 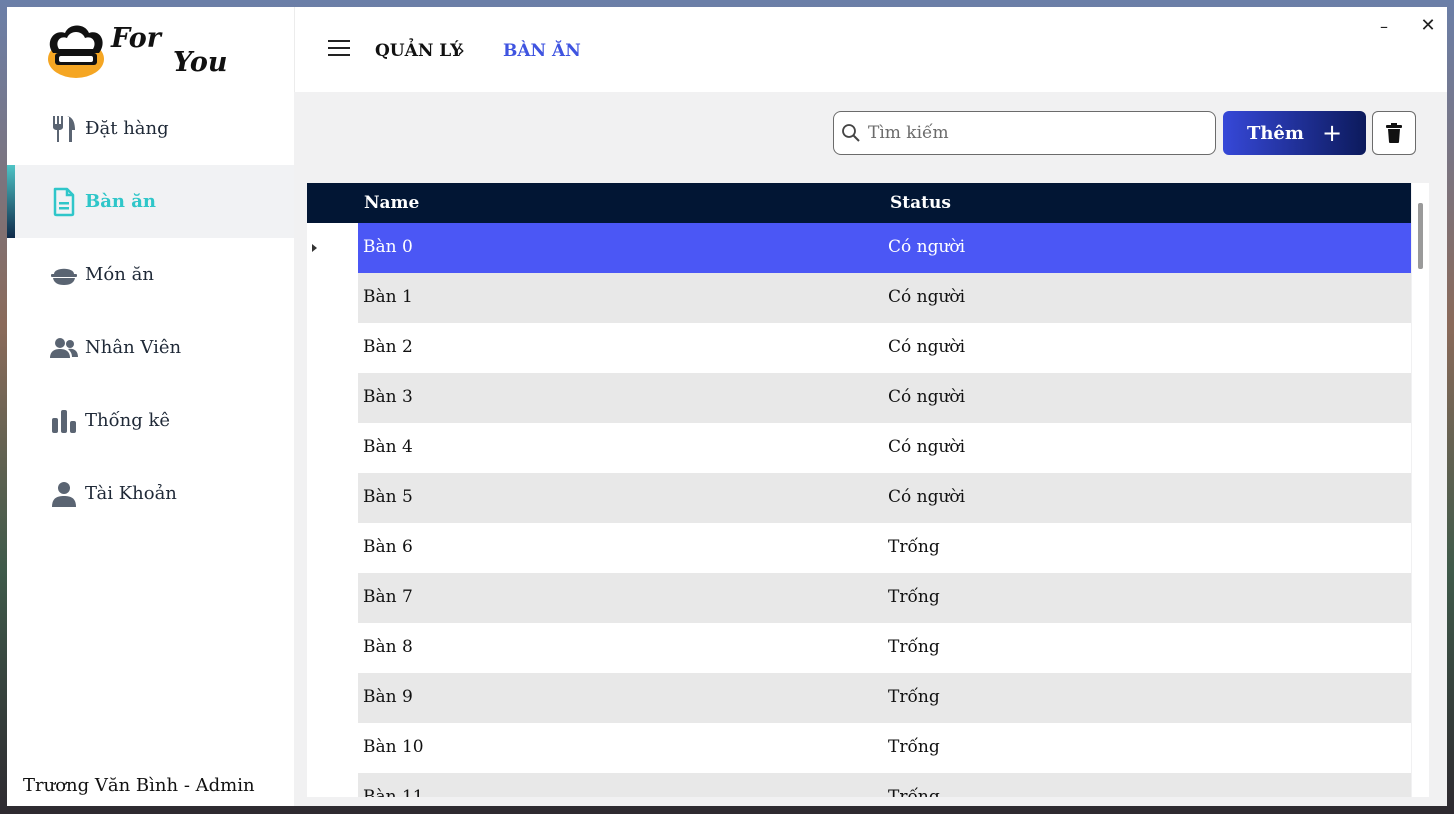 I want to click on bar-chart-icon, so click(x=64, y=421).